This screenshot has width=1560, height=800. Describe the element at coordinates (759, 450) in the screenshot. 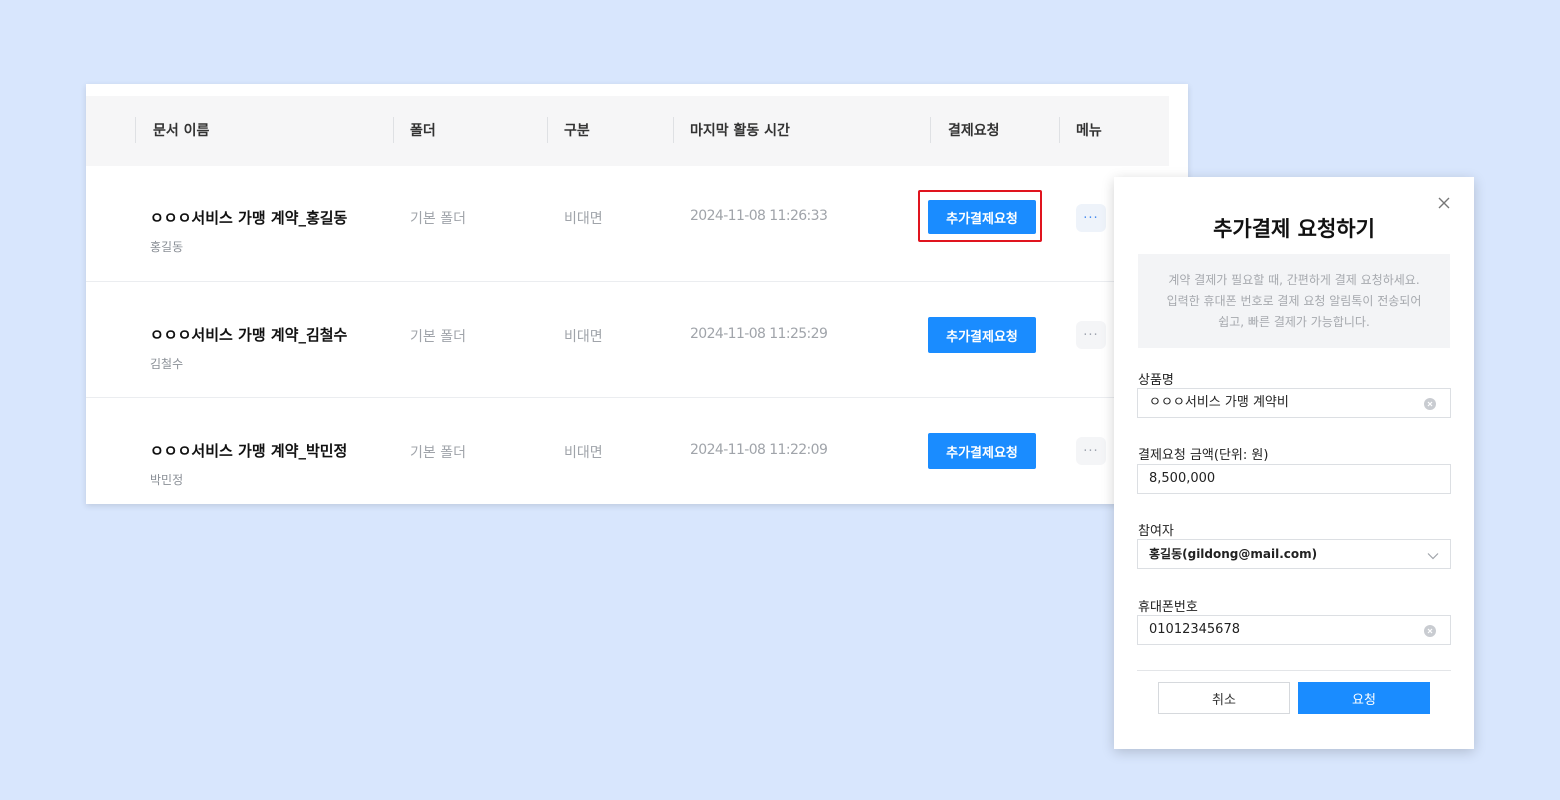

I see `last-activity-time: 2024-11-08 11:22:09` at that location.